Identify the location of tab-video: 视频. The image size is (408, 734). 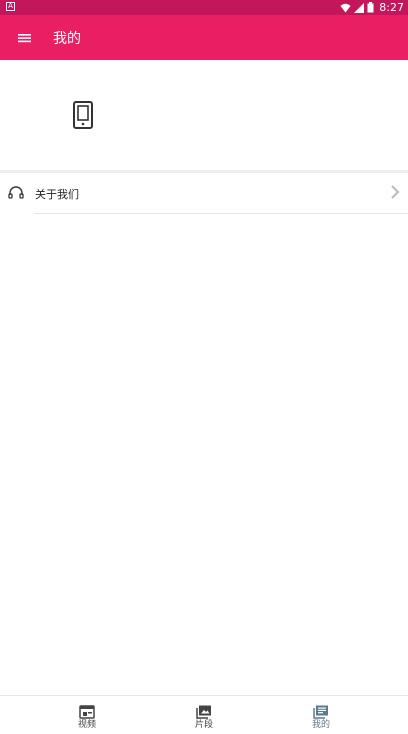
(87, 715).